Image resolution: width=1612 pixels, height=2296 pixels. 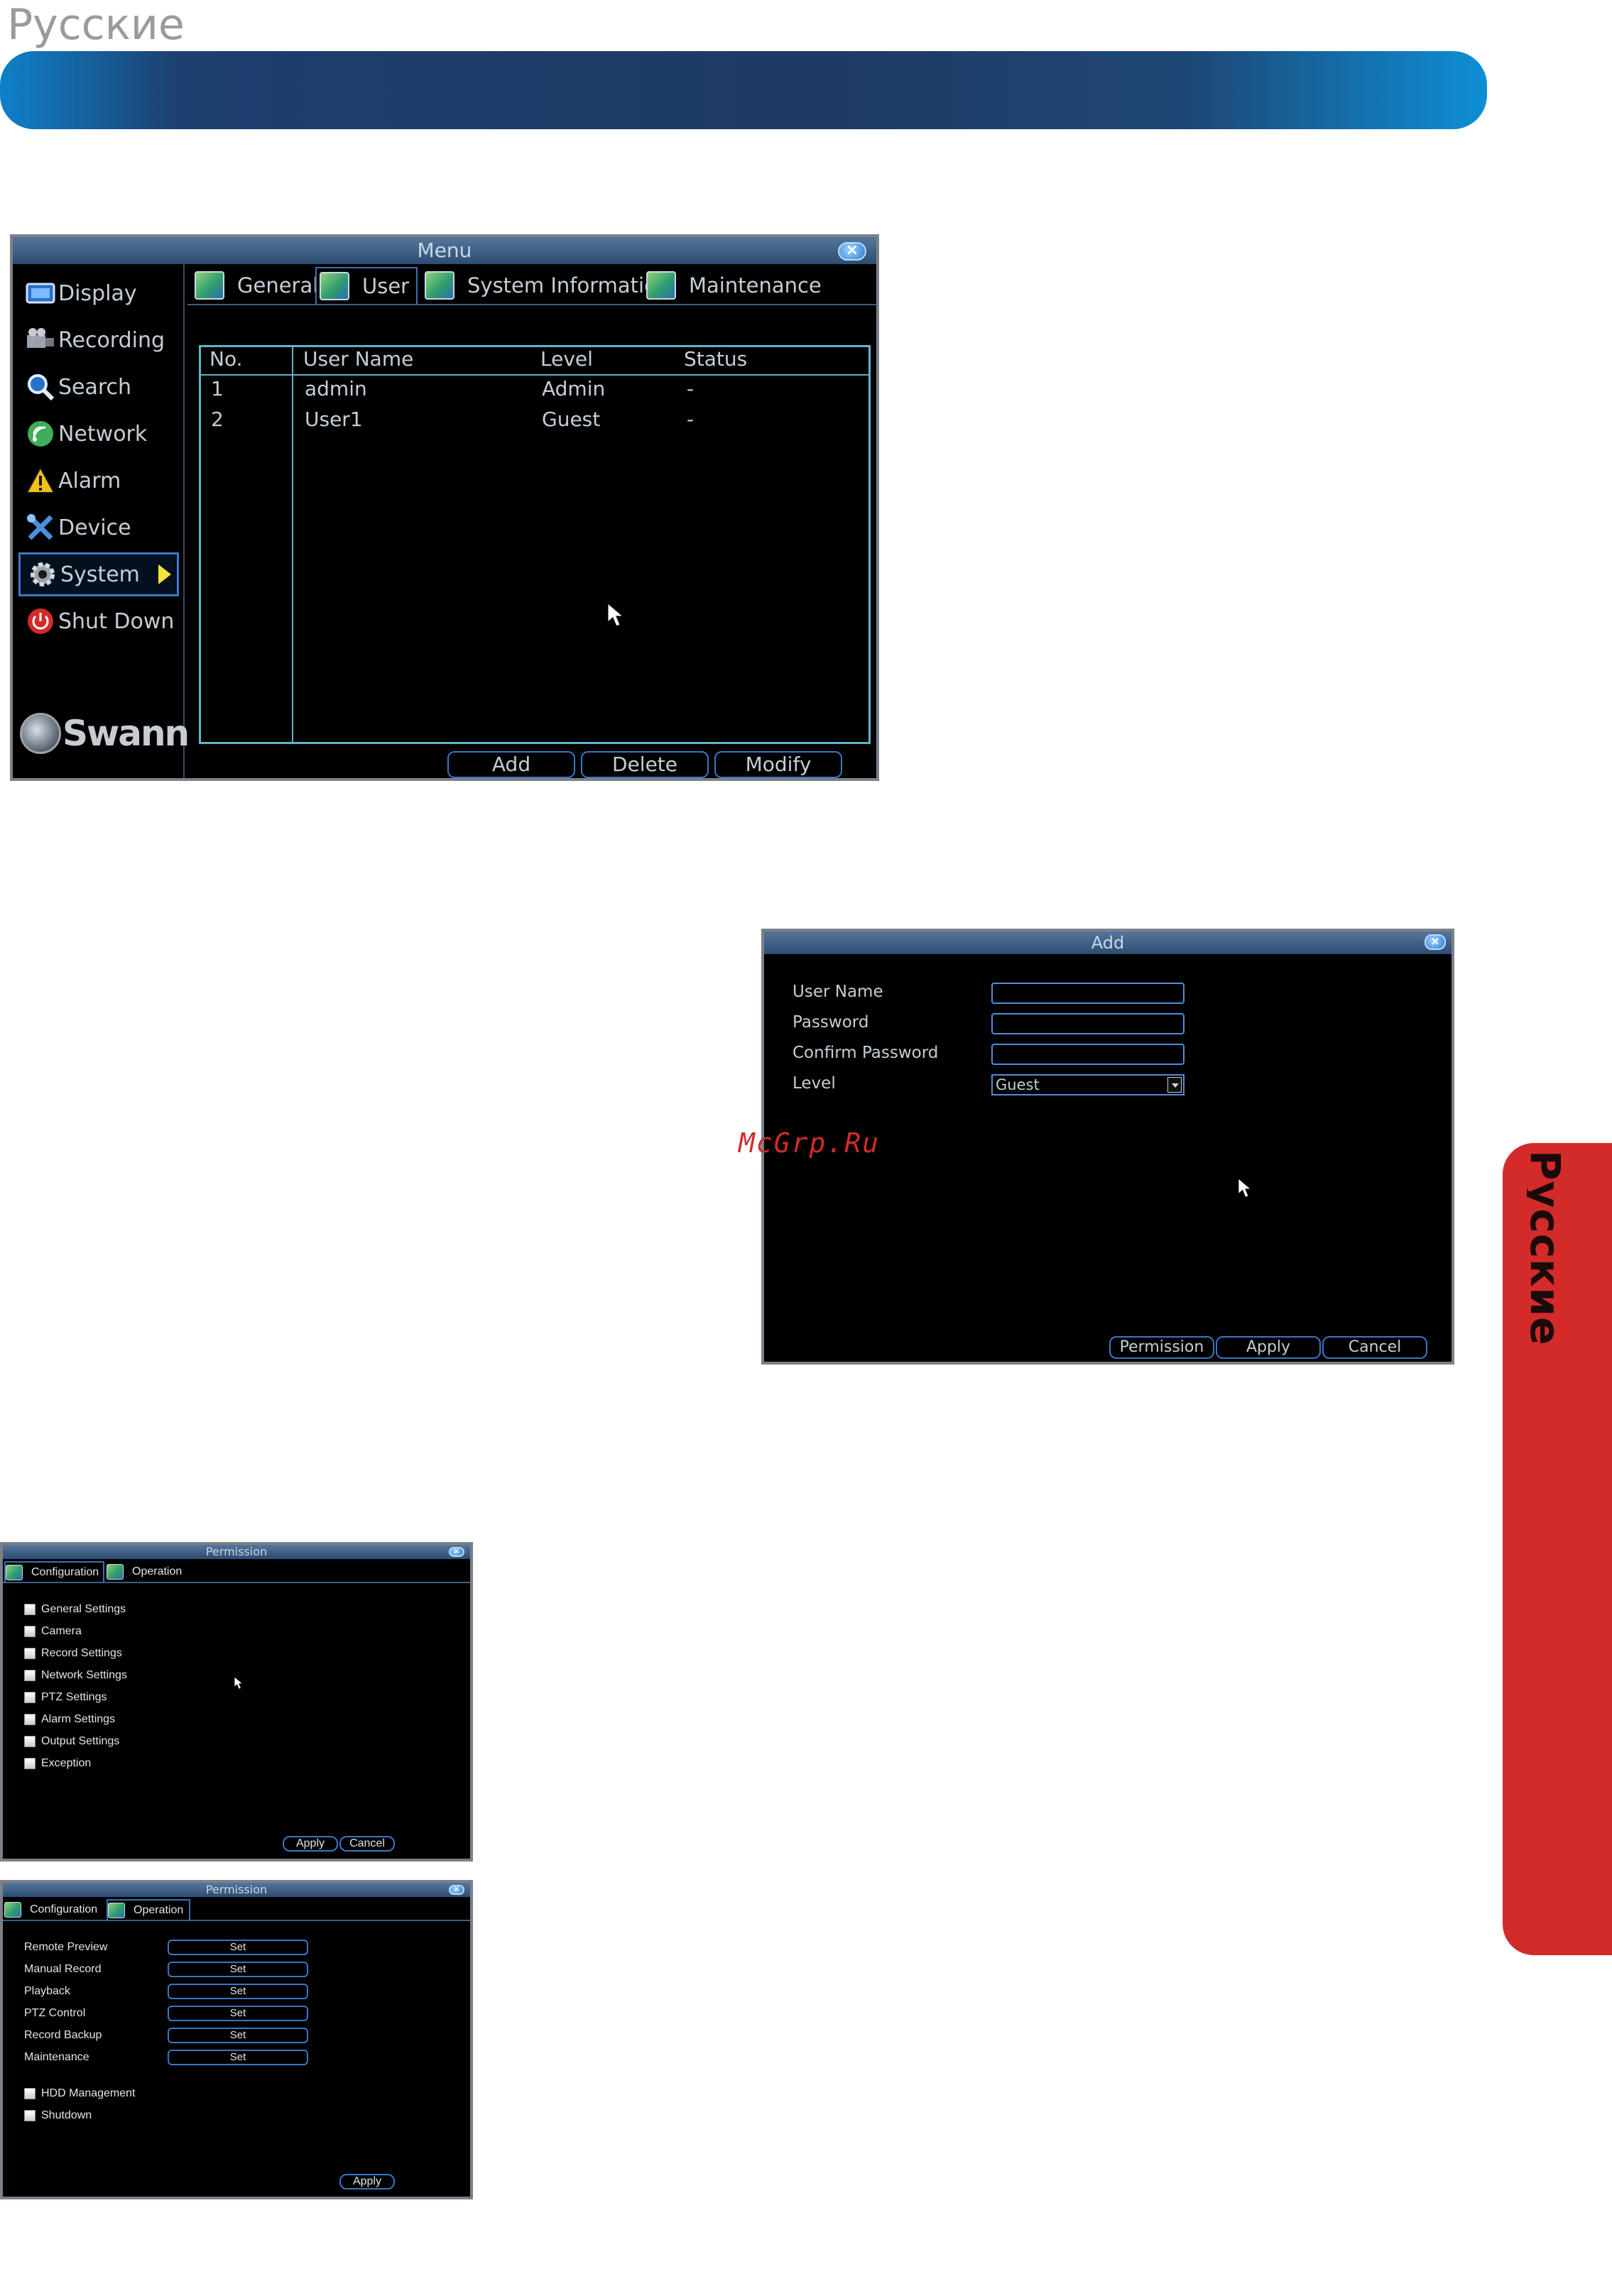 I want to click on tab-user: User, so click(x=366, y=285).